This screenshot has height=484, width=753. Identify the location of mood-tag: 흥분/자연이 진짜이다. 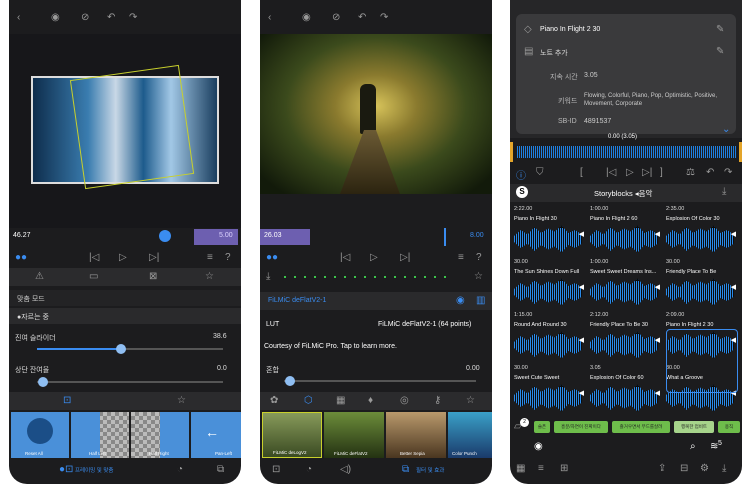
(581, 427).